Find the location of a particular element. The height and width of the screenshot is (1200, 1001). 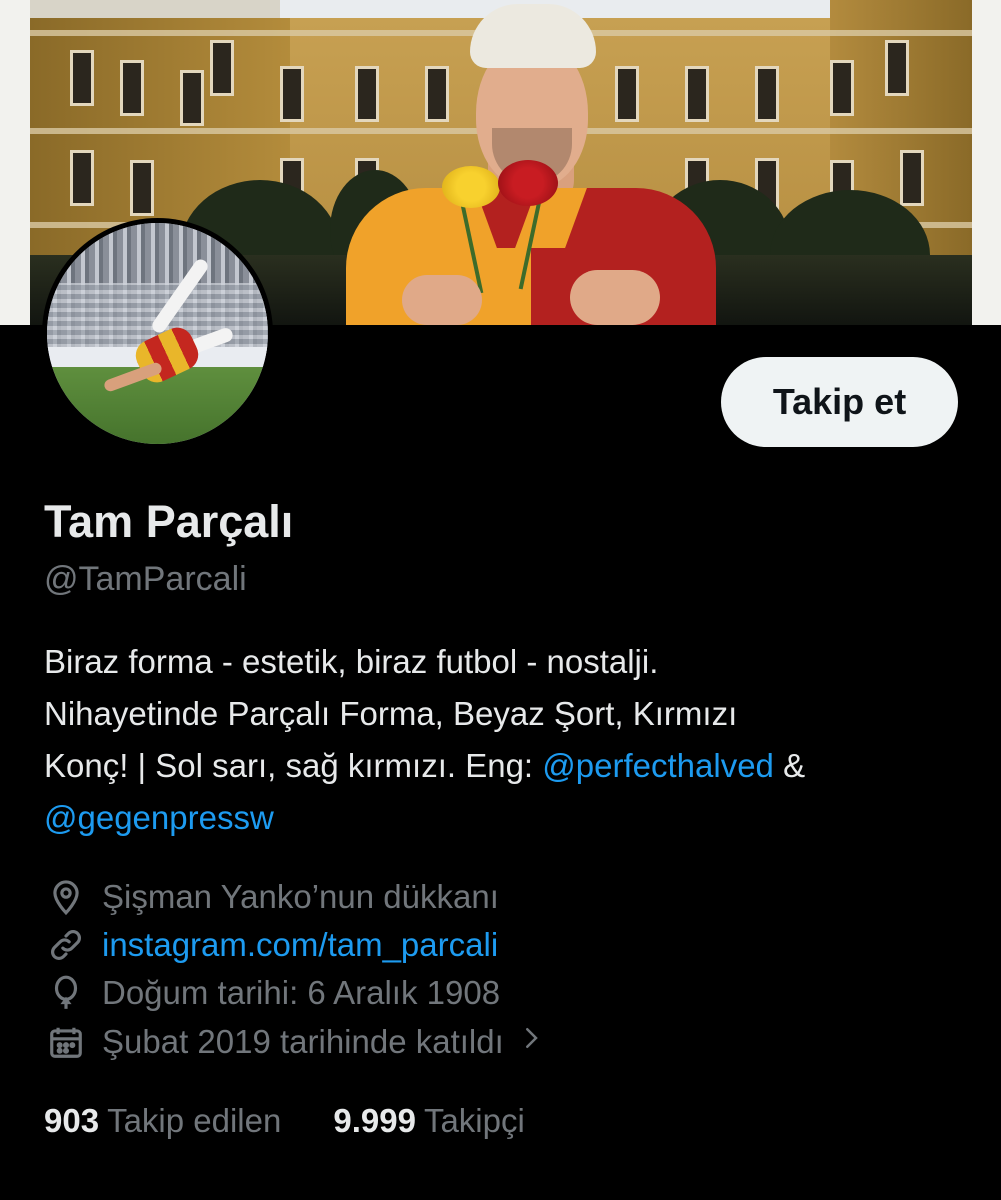

display-name: Tam Parçalı is located at coordinates (169, 521).